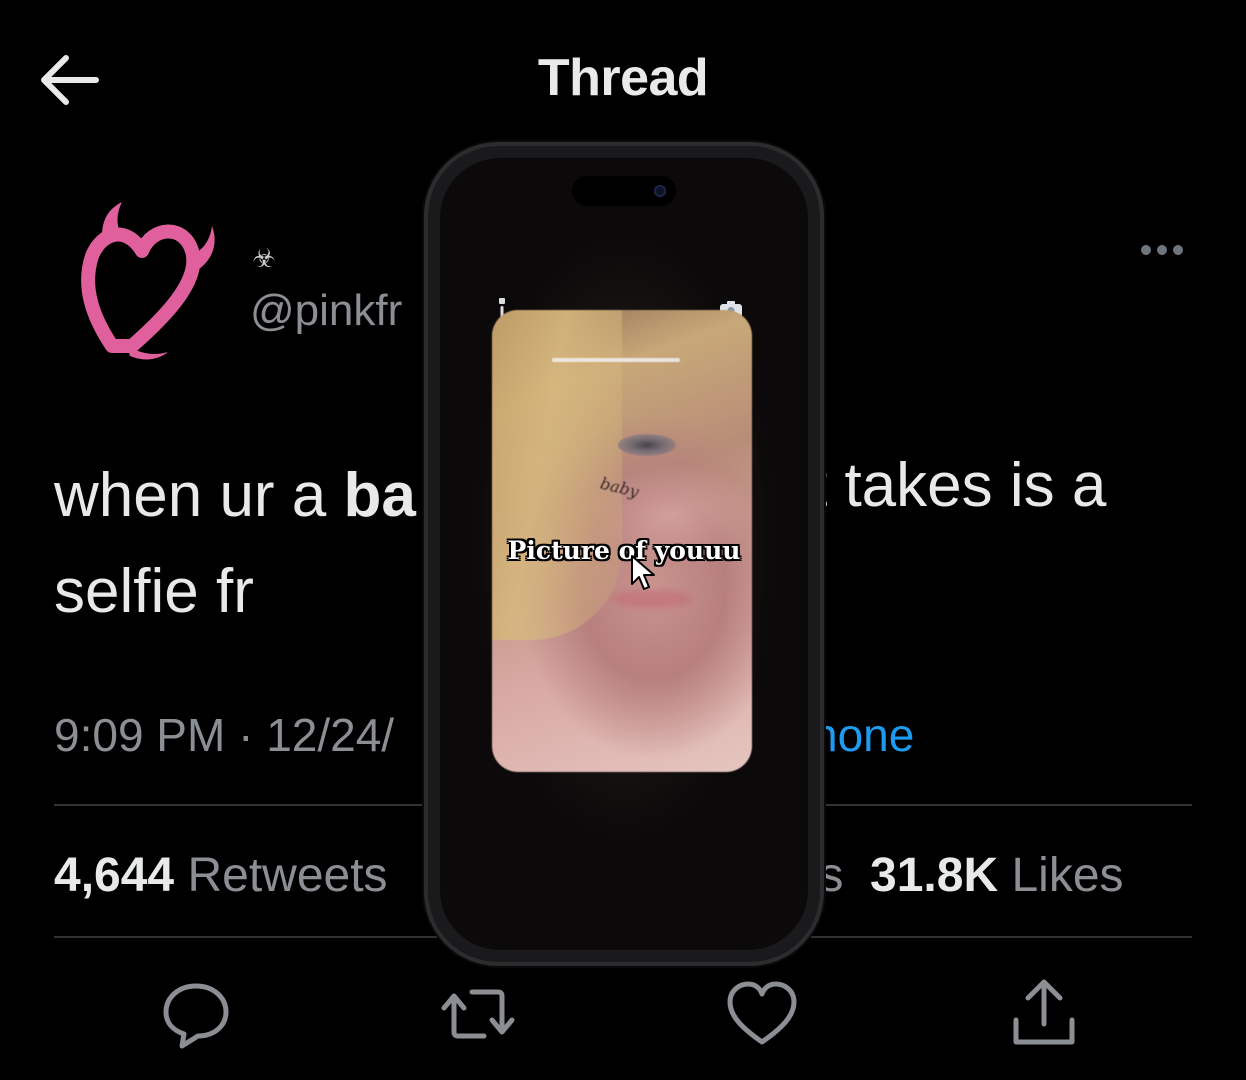  Describe the element at coordinates (624, 550) in the screenshot. I see `overlay-caption: Picture of youuu` at that location.